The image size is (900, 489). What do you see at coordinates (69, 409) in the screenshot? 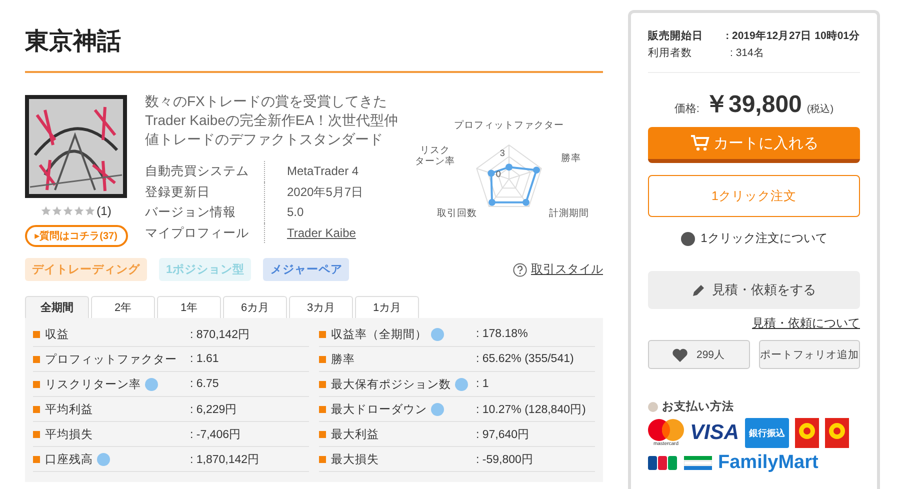
I see `stat-label: 平均利益` at bounding box center [69, 409].